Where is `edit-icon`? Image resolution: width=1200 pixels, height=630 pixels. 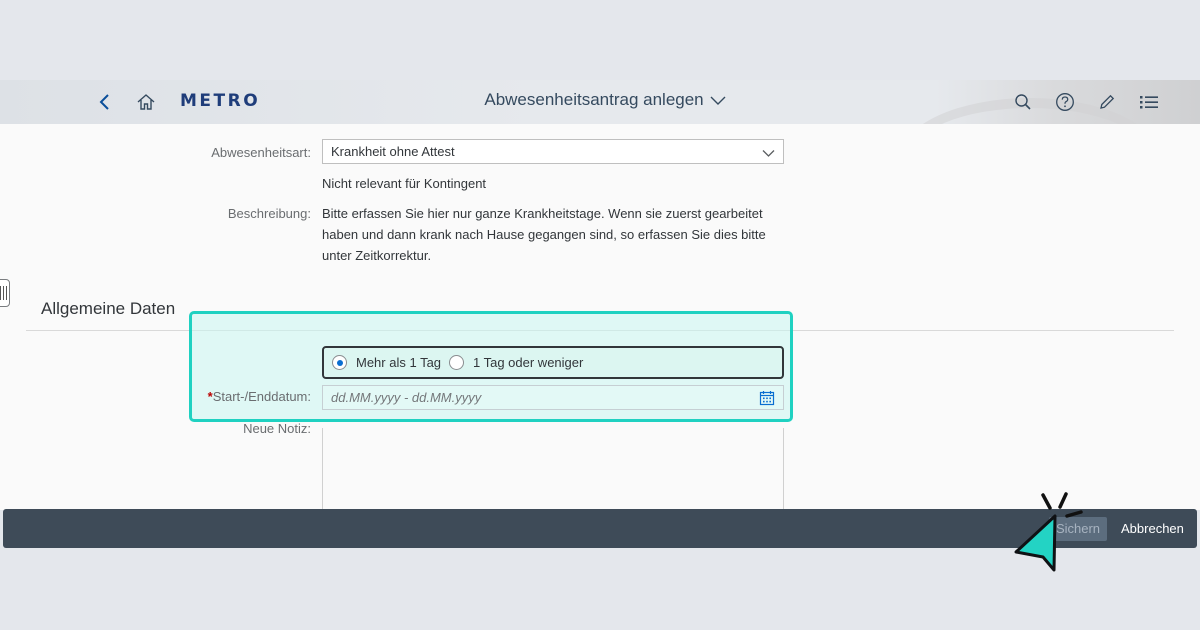
edit-icon is located at coordinates (1107, 102).